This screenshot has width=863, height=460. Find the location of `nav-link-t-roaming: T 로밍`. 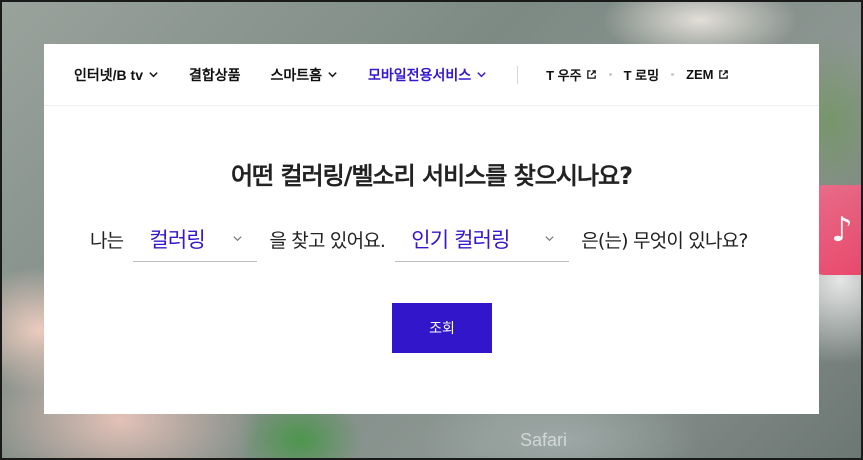

nav-link-t-roaming: T 로밍 is located at coordinates (641, 74).